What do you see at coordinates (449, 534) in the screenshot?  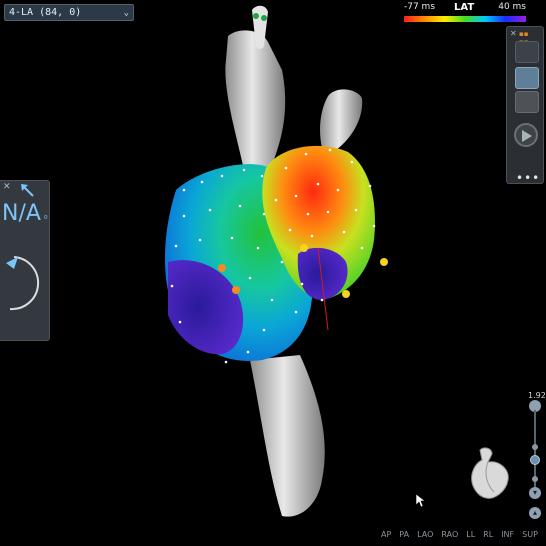 I see `view-button-rao: RAO` at bounding box center [449, 534].